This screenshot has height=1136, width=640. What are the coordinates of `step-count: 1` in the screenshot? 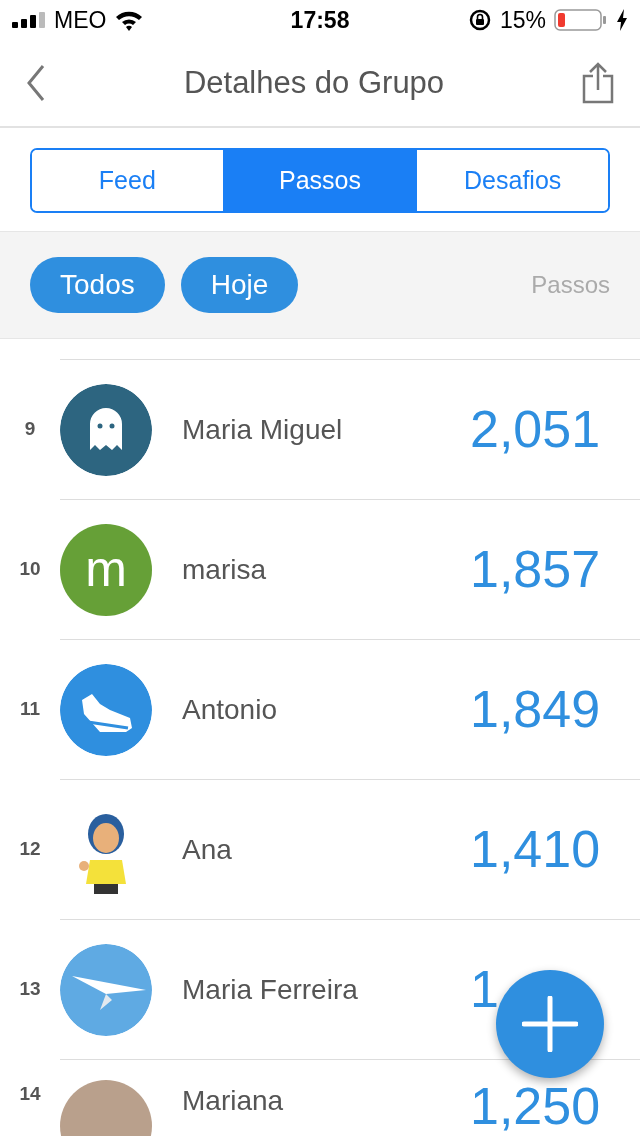 It's located at (484, 988).